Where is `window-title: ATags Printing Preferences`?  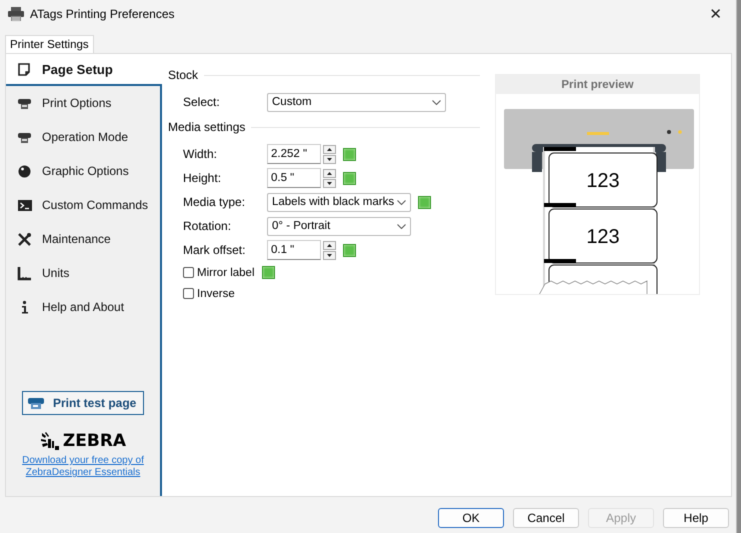 window-title: ATags Printing Preferences is located at coordinates (103, 14).